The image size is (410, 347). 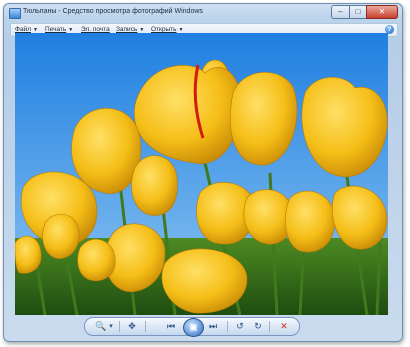 I want to click on fit-to-window-icon: ✥, so click(x=132, y=326).